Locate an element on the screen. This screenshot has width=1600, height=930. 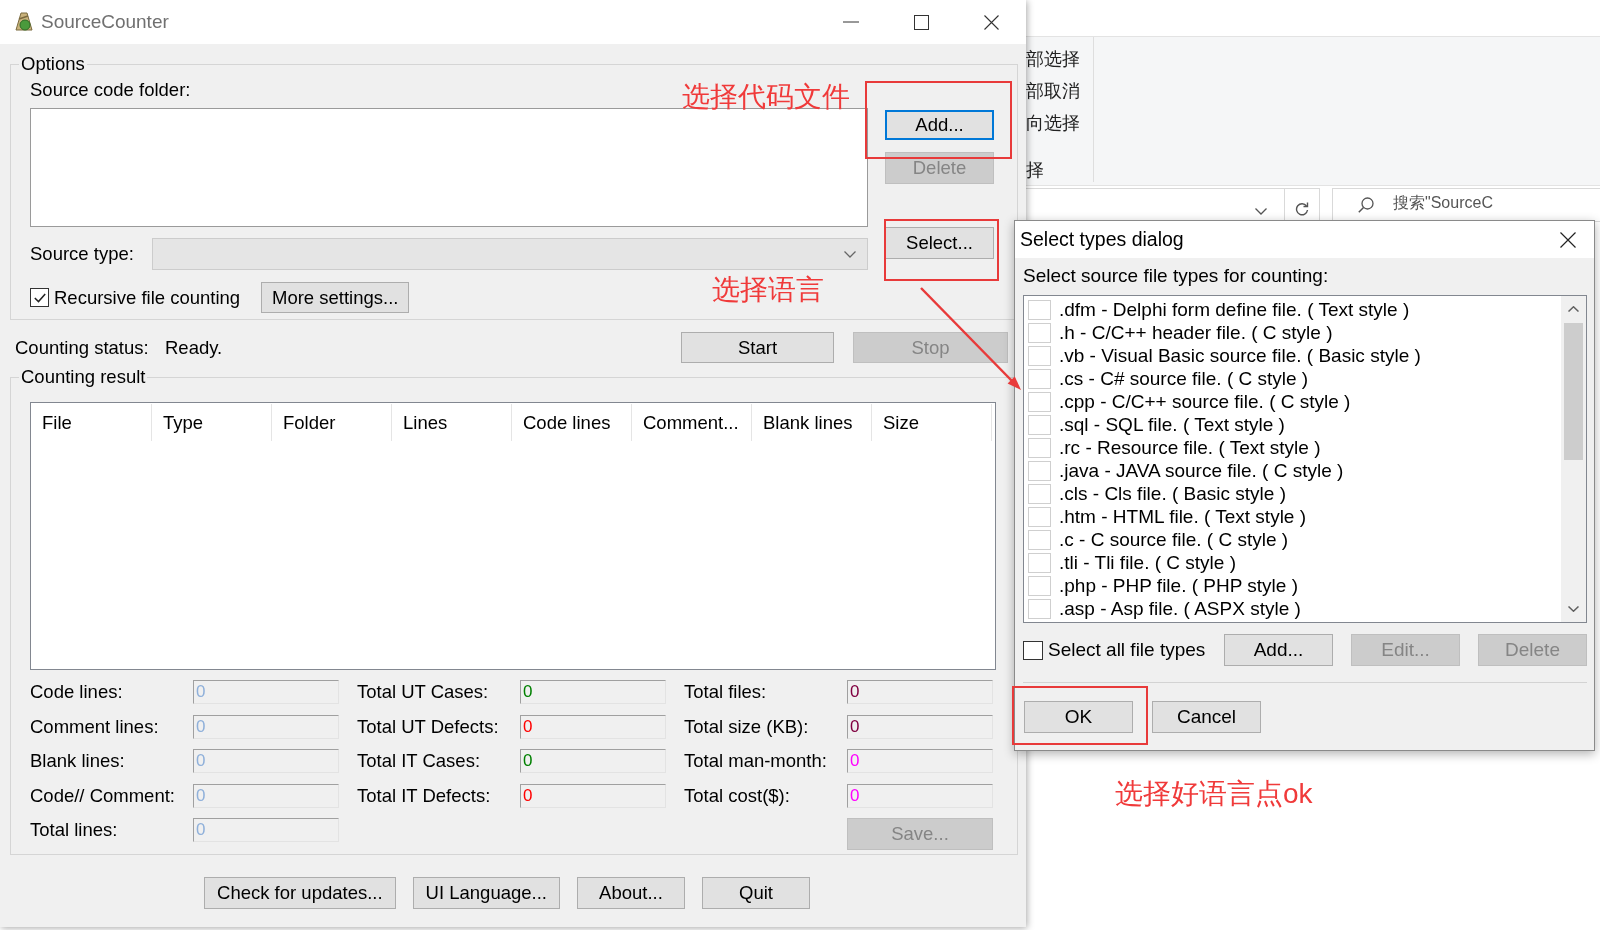
minimize-icon is located at coordinates (851, 22).